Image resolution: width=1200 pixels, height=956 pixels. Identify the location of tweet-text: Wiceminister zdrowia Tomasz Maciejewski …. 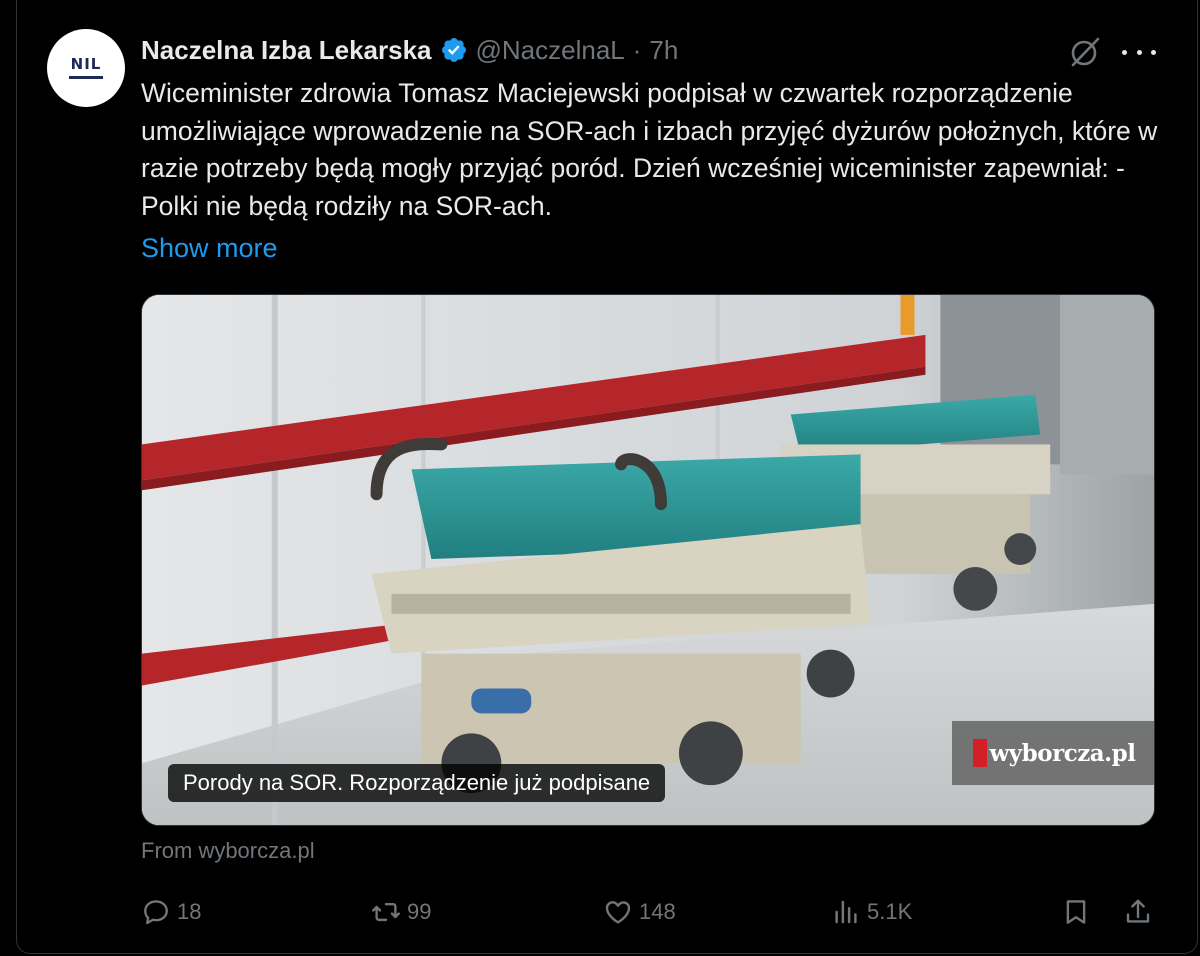
(649, 149).